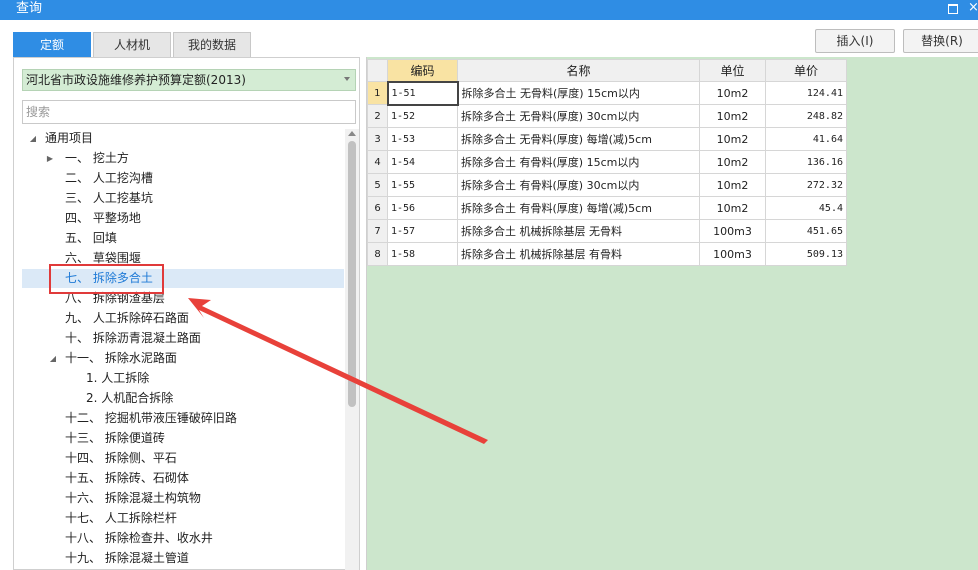 The width and height of the screenshot is (978, 570). I want to click on expand-arrow-icon: ▶, so click(50, 158).